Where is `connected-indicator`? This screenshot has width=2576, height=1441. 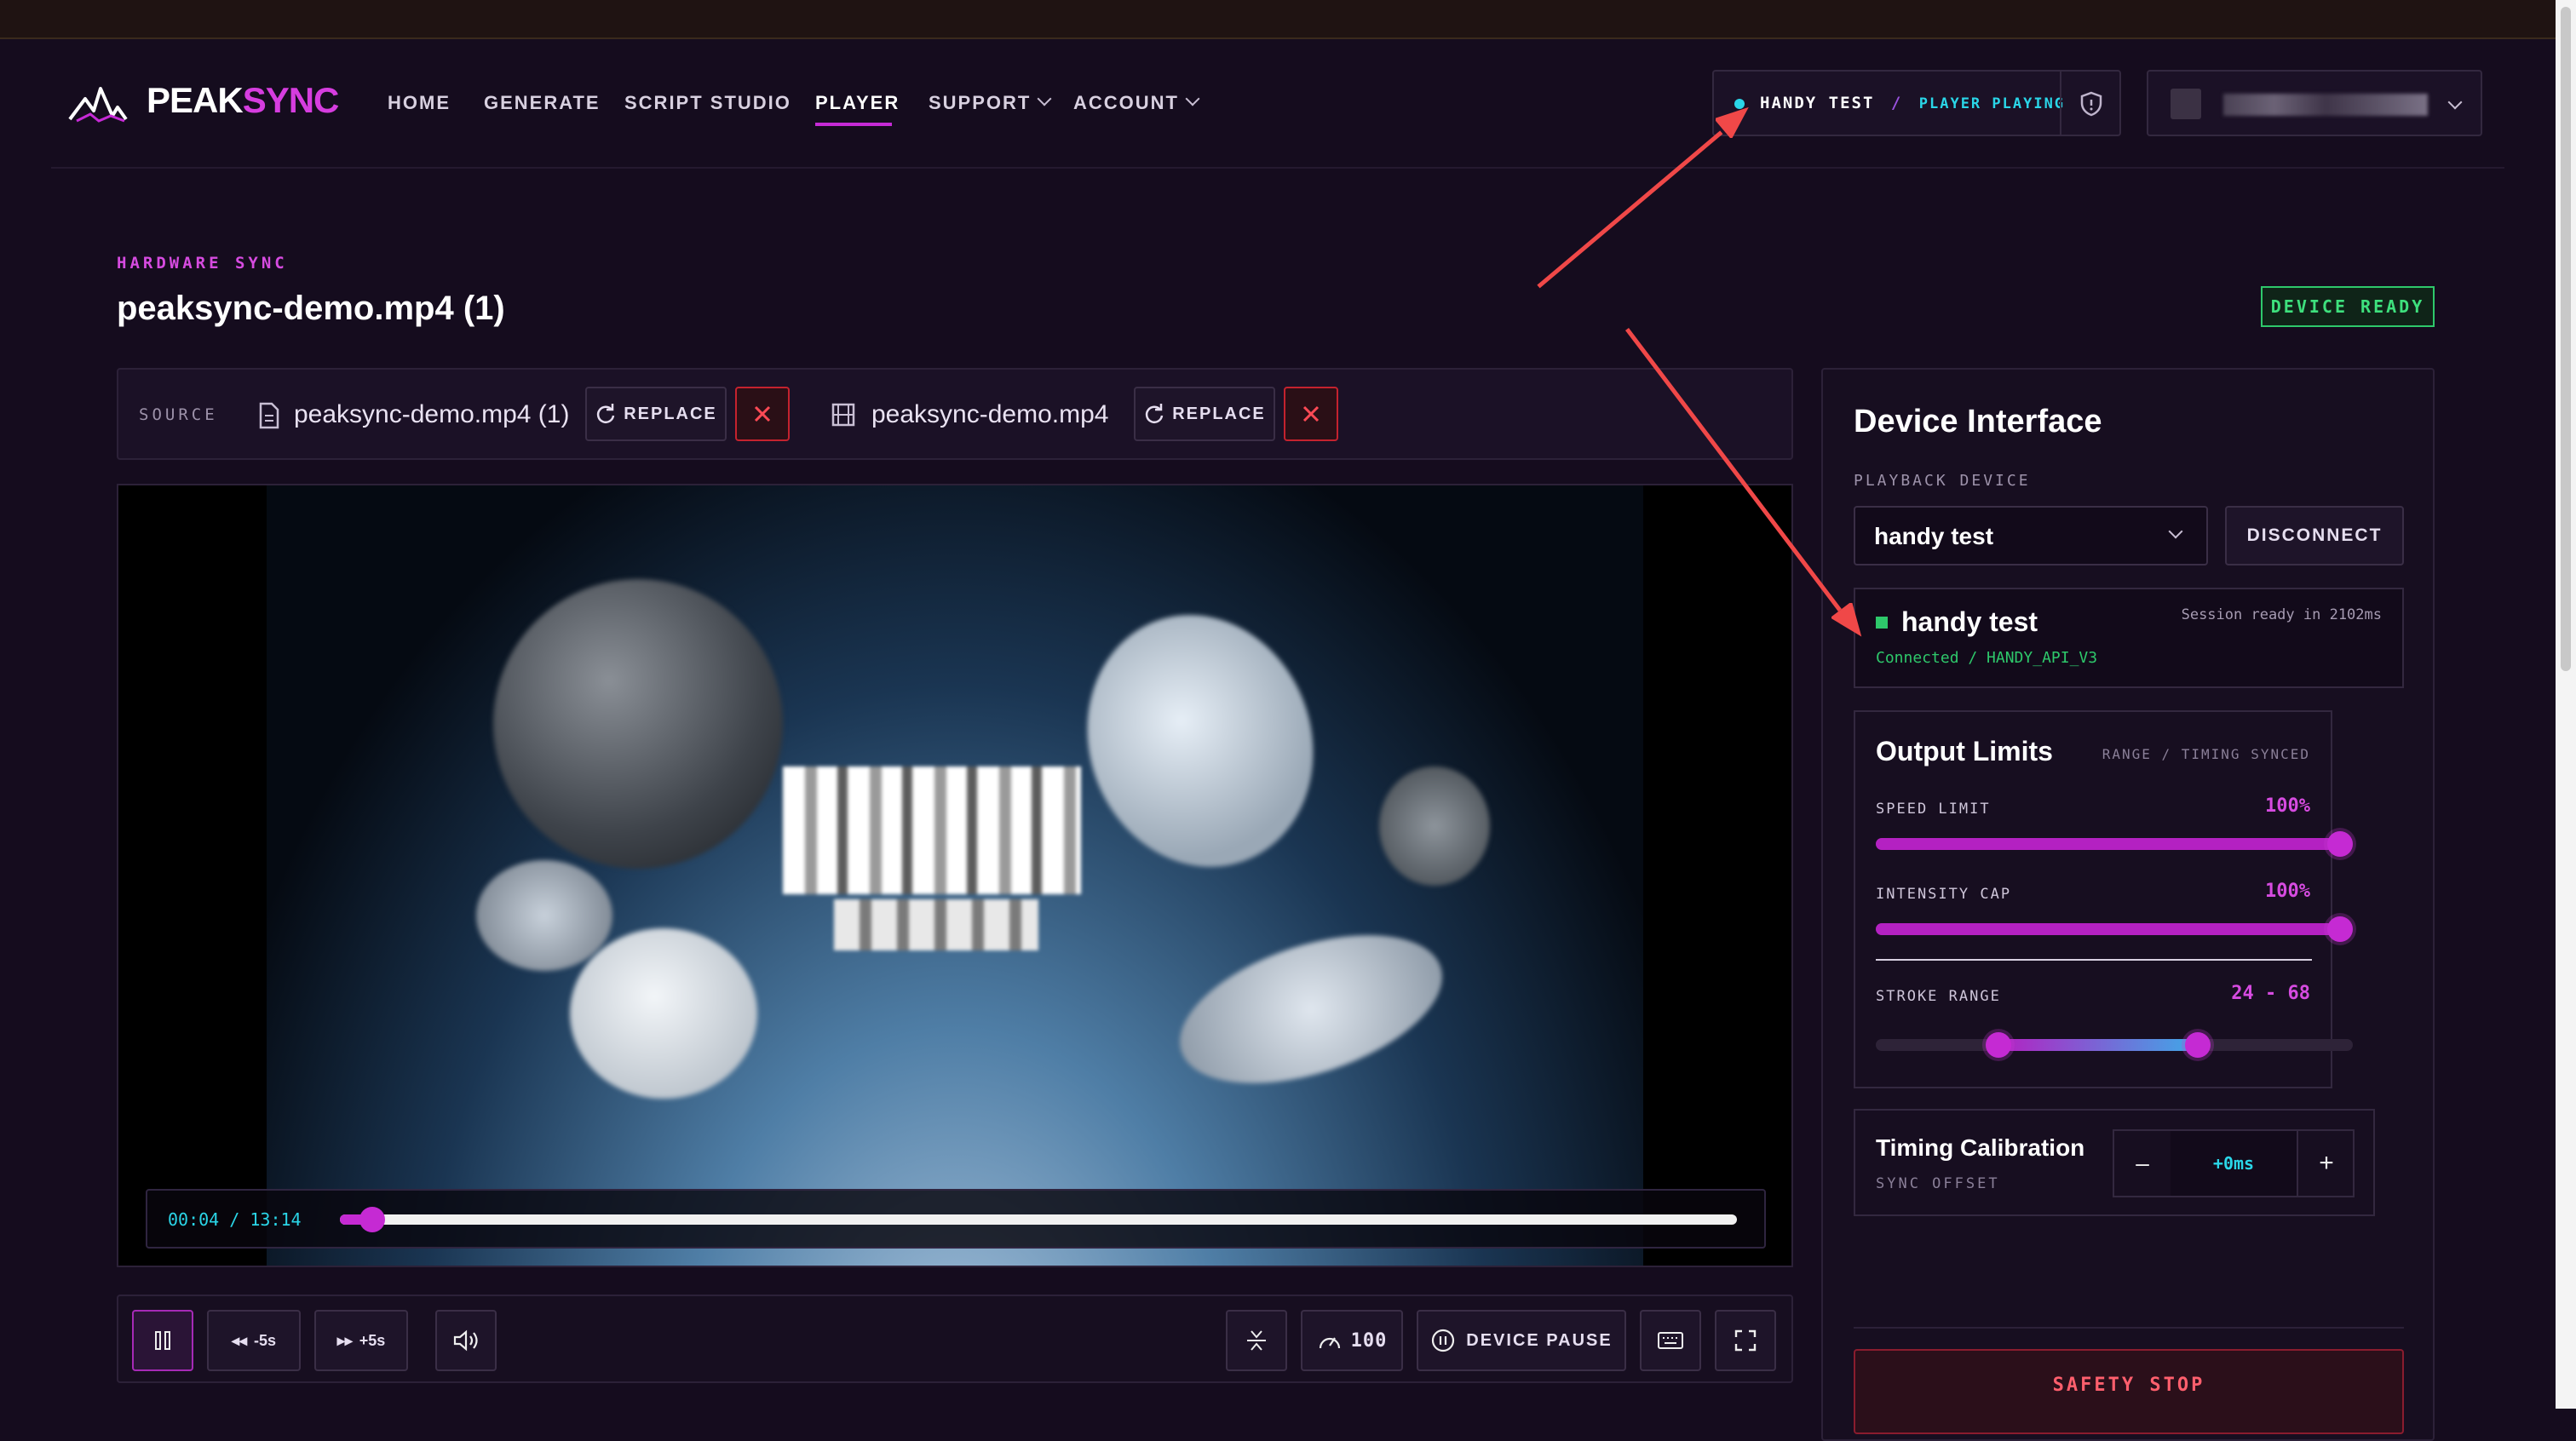 connected-indicator is located at coordinates (1882, 623).